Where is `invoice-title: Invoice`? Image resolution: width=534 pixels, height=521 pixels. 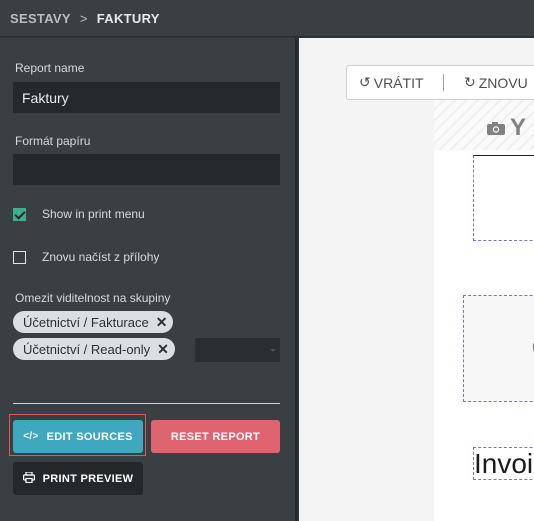 invoice-title: Invoice is located at coordinates (503, 463).